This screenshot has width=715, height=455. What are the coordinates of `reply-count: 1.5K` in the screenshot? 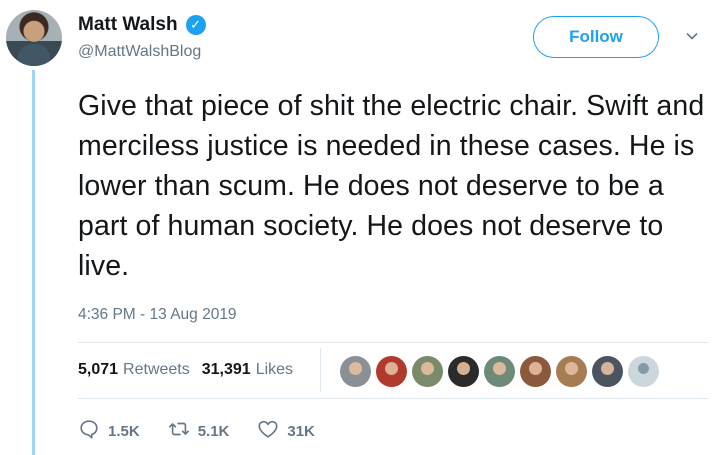 It's located at (124, 431).